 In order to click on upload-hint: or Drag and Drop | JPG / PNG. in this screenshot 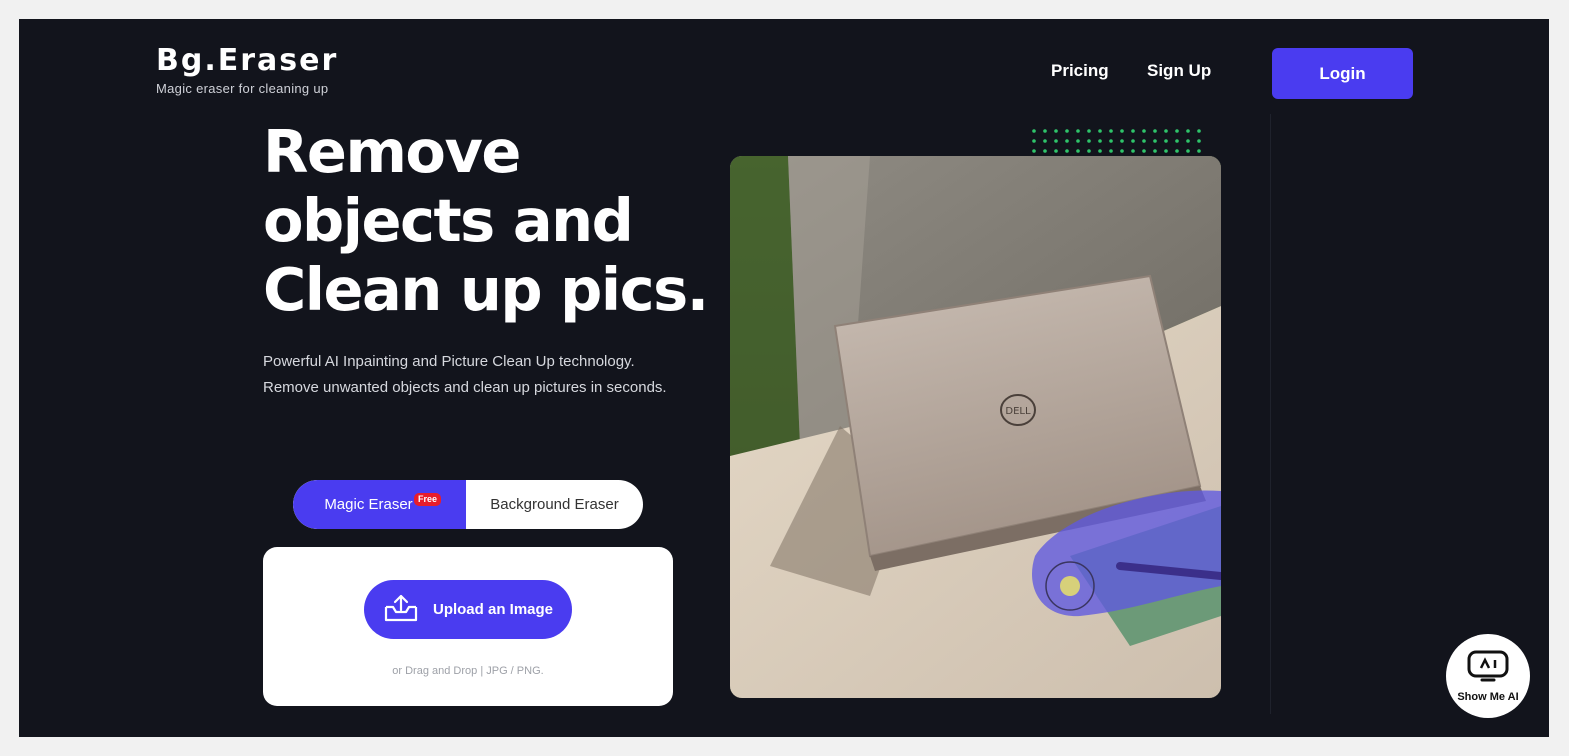, I will do `click(468, 671)`.